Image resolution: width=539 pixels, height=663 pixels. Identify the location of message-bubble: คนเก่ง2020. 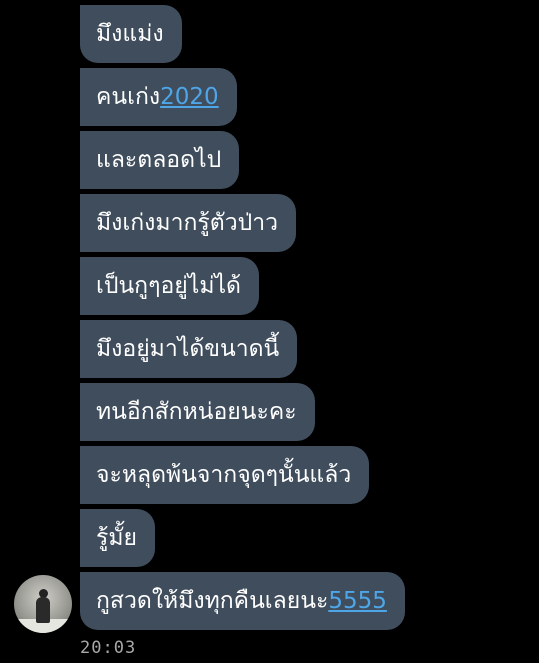
(158, 97).